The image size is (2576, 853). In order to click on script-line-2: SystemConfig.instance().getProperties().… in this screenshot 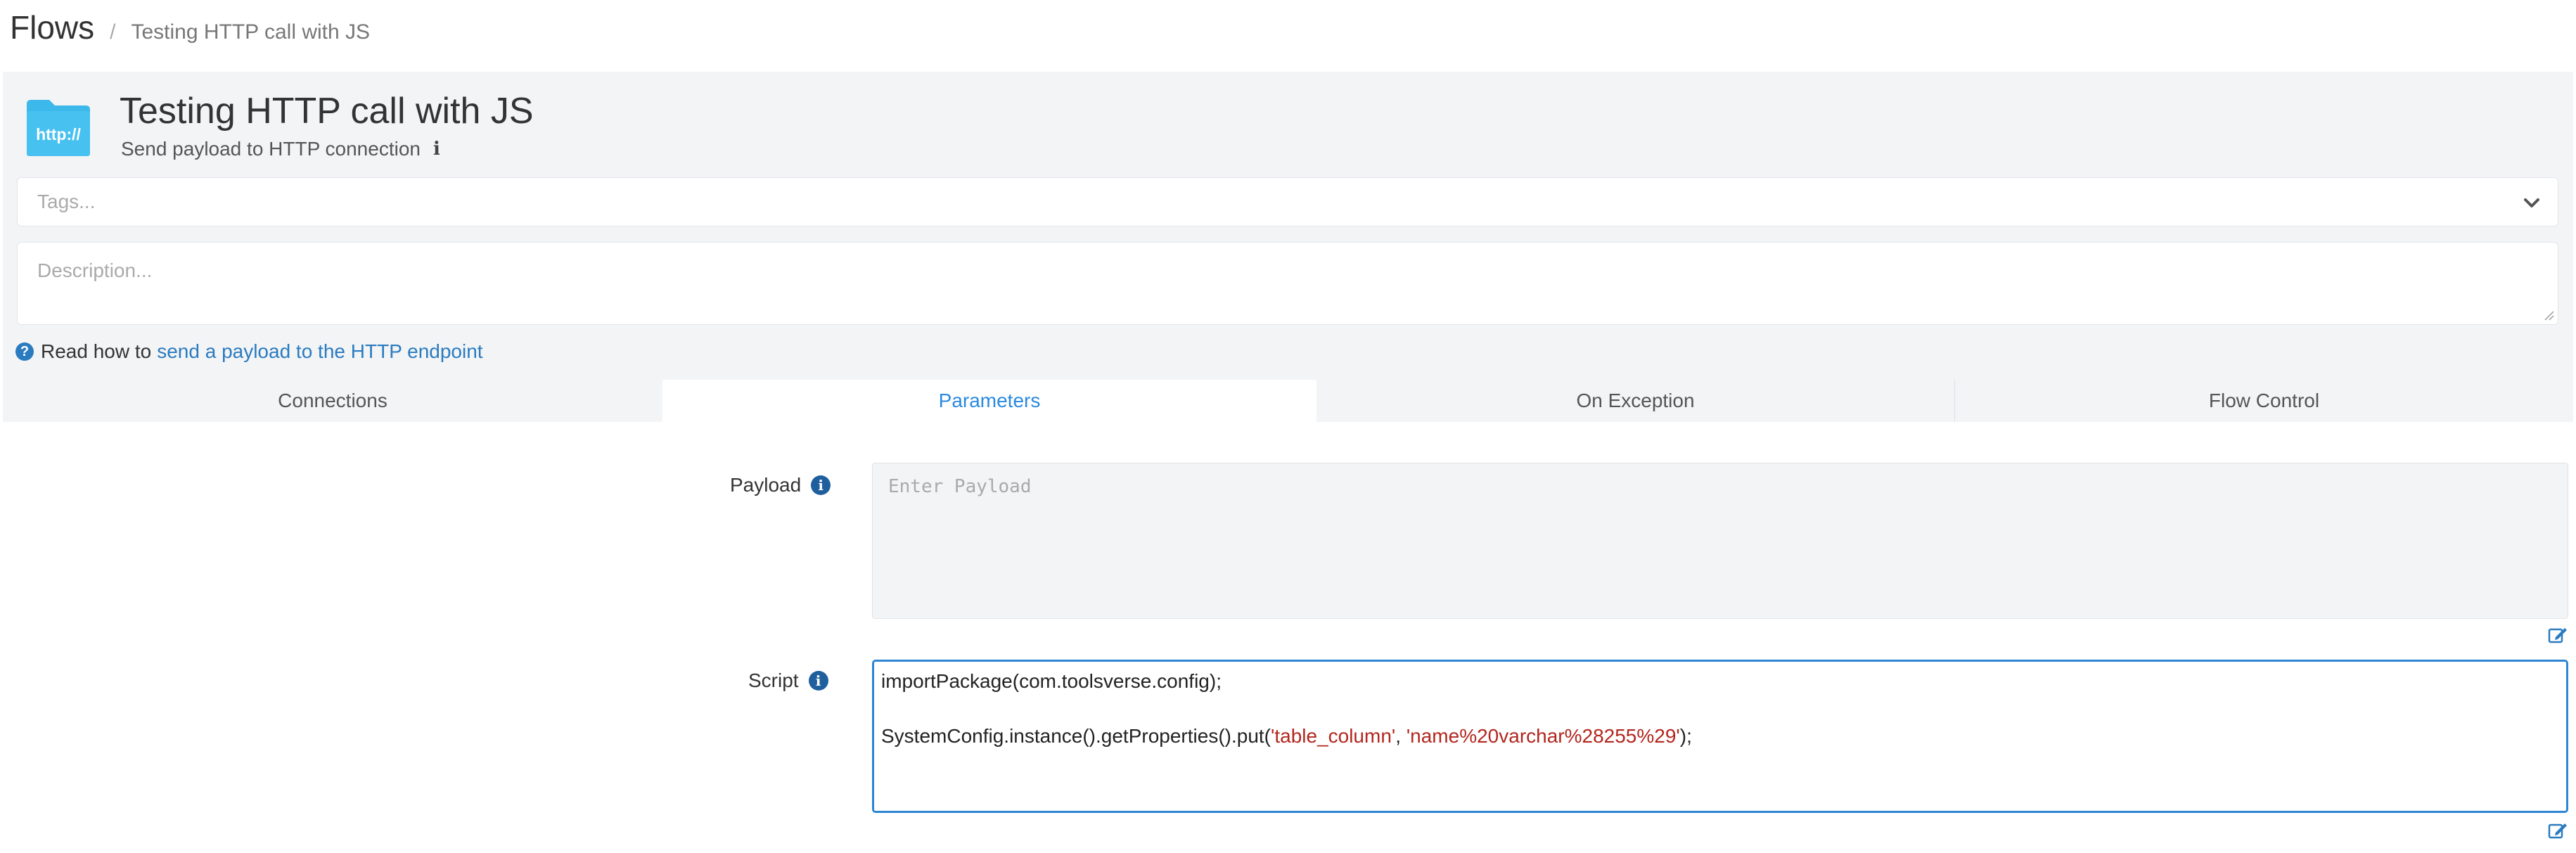, I will do `click(1286, 736)`.